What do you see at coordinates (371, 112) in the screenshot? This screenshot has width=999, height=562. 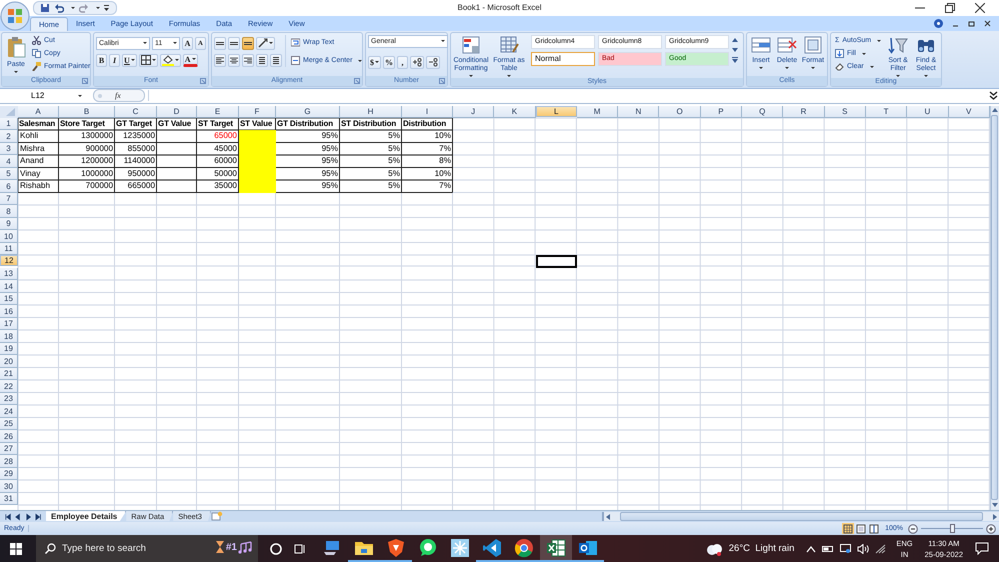 I see `column-header: H` at bounding box center [371, 112].